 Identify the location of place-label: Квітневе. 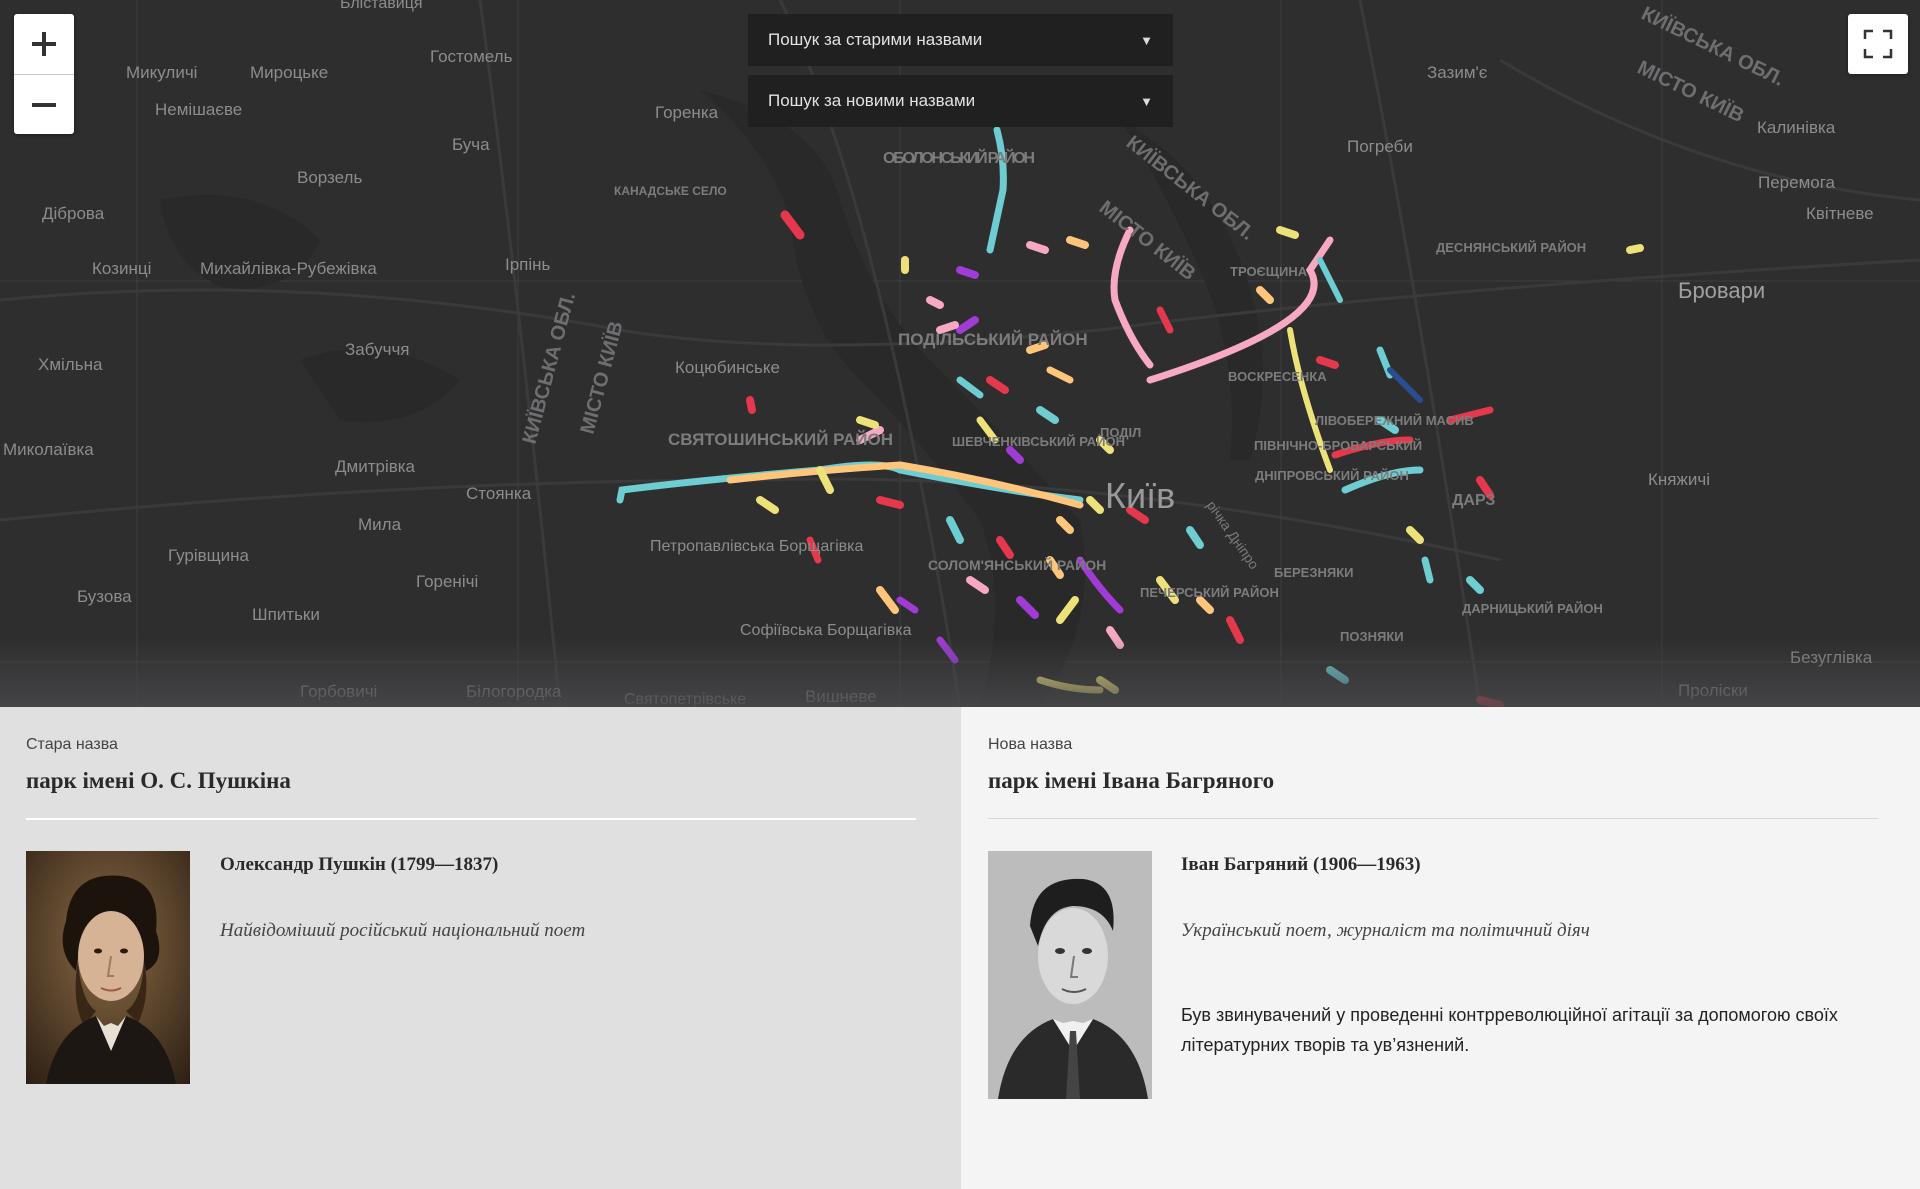
(1840, 213).